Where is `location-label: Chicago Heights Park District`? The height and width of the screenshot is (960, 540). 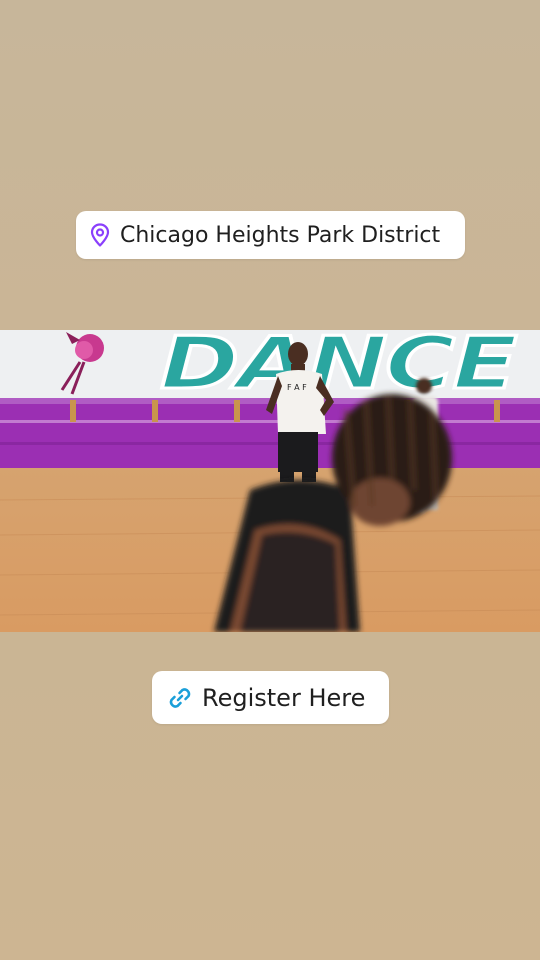 location-label: Chicago Heights Park District is located at coordinates (280, 235).